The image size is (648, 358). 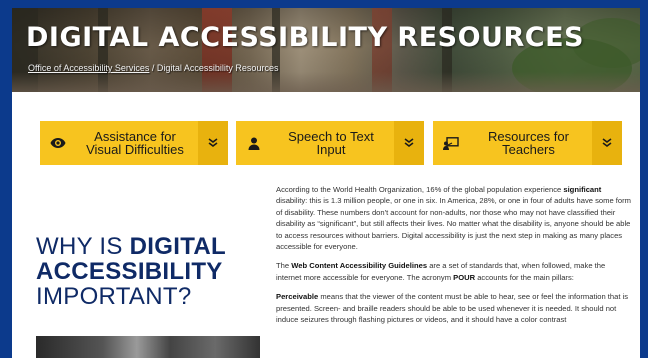 What do you see at coordinates (148, 347) in the screenshot?
I see `section-photo` at bounding box center [148, 347].